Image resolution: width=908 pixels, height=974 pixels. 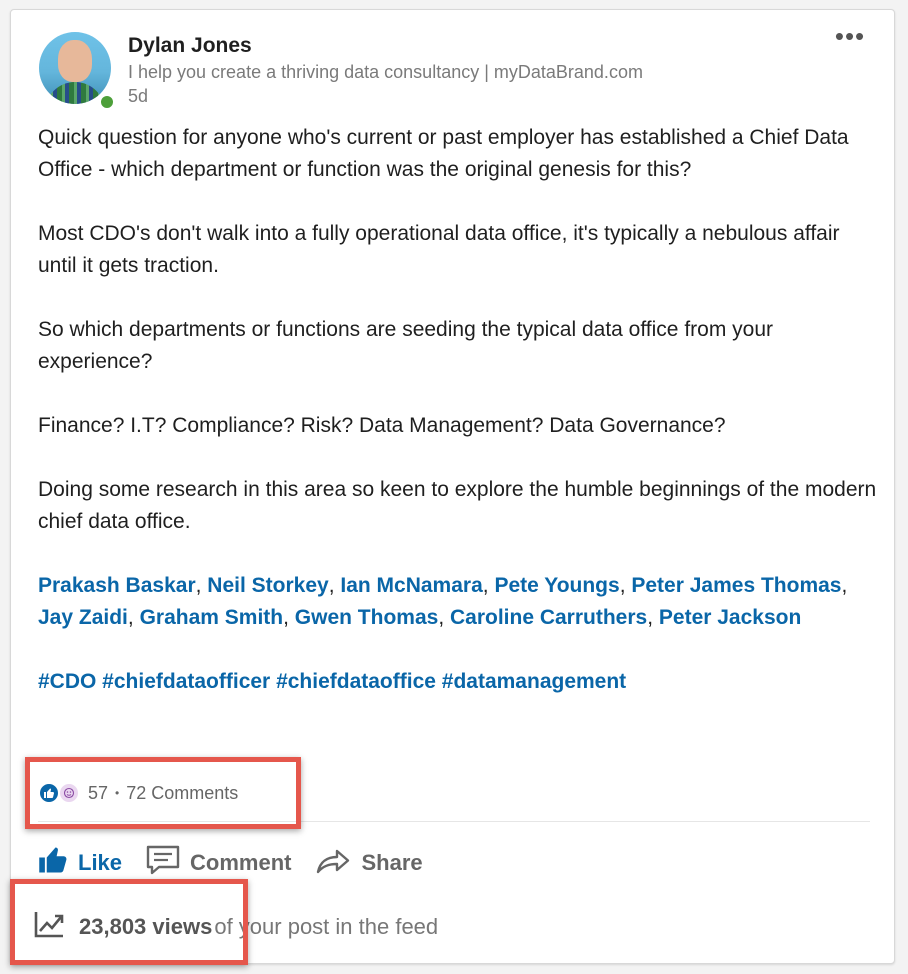 What do you see at coordinates (49, 793) in the screenshot?
I see `like-reaction-icon` at bounding box center [49, 793].